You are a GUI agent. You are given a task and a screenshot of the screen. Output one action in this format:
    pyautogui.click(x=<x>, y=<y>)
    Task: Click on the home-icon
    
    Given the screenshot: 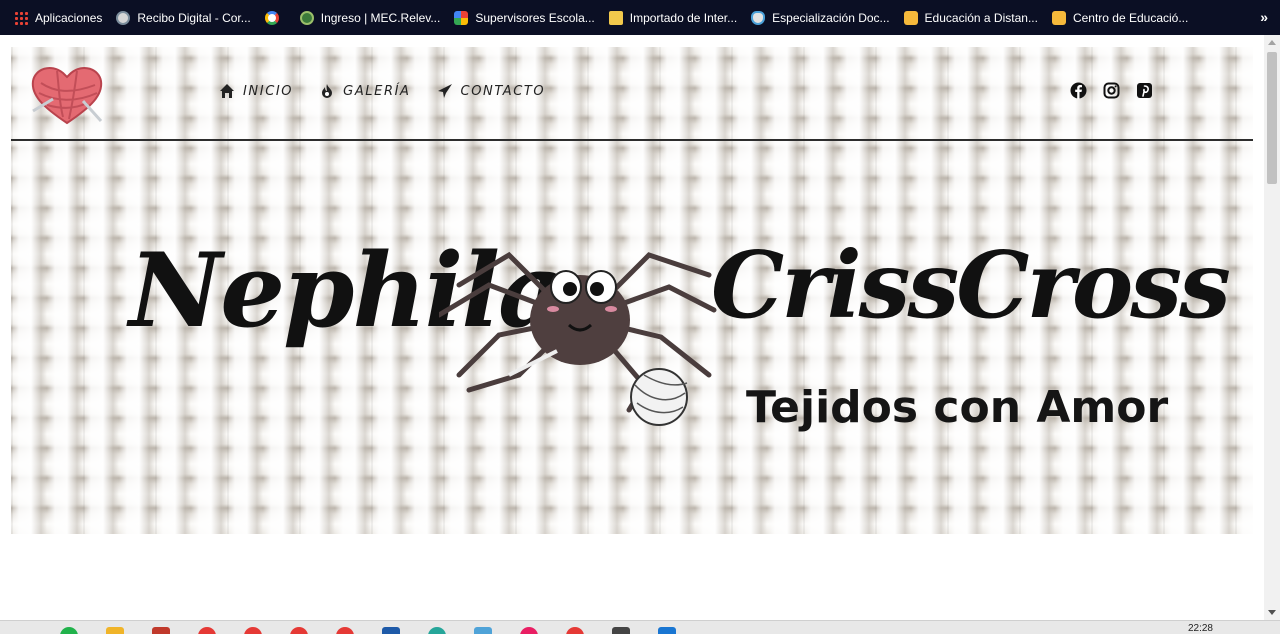 What is the action you would take?
    pyautogui.click(x=227, y=91)
    